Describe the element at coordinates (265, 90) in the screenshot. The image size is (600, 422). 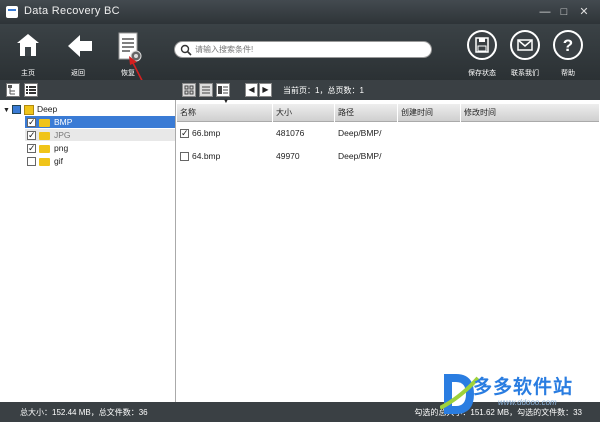
I see `next-page-button: ▶` at that location.